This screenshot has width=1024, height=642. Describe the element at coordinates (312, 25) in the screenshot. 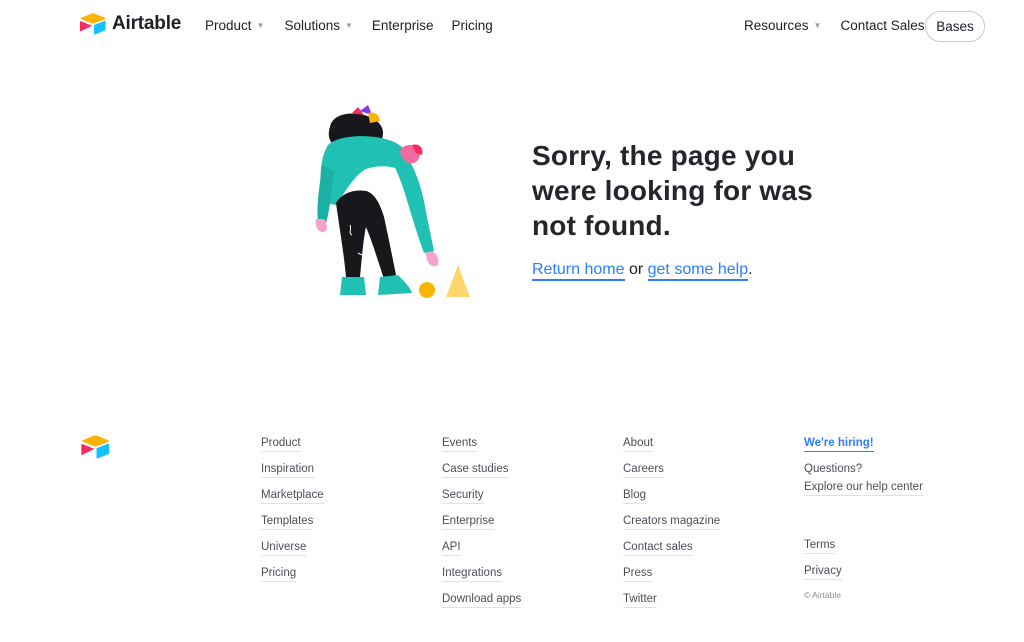

I see `nav-solutions-label: Solutions` at that location.